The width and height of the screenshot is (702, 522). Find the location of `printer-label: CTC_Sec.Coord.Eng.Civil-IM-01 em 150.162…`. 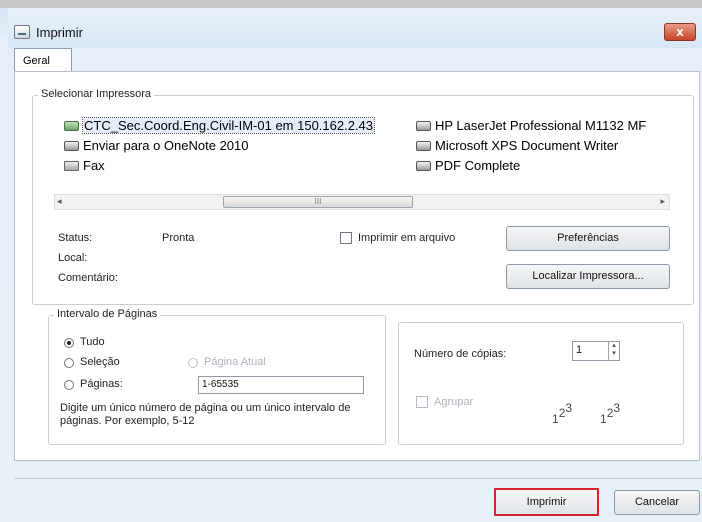

printer-label: CTC_Sec.Coord.Eng.Civil-IM-01 em 150.162… is located at coordinates (228, 125).